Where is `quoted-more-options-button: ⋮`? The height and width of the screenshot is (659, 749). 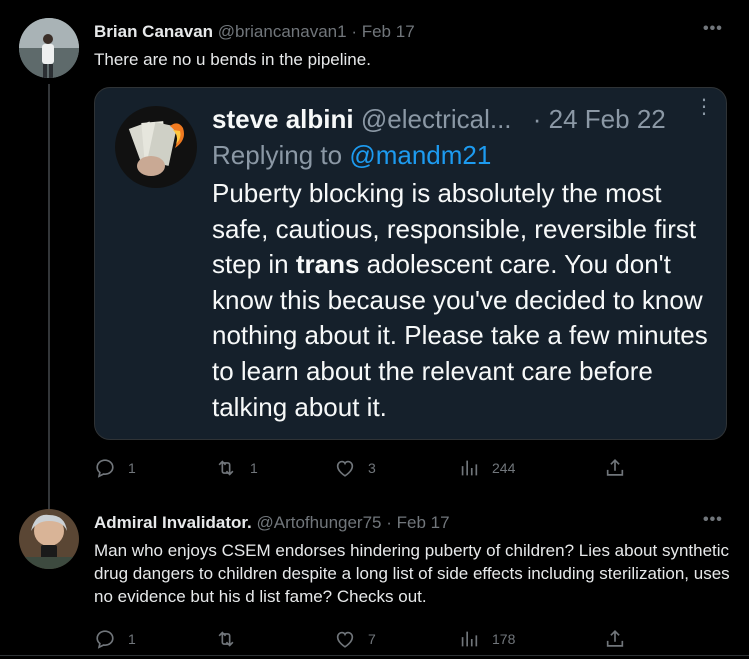
quoted-more-options-button: ⋮ is located at coordinates (704, 107).